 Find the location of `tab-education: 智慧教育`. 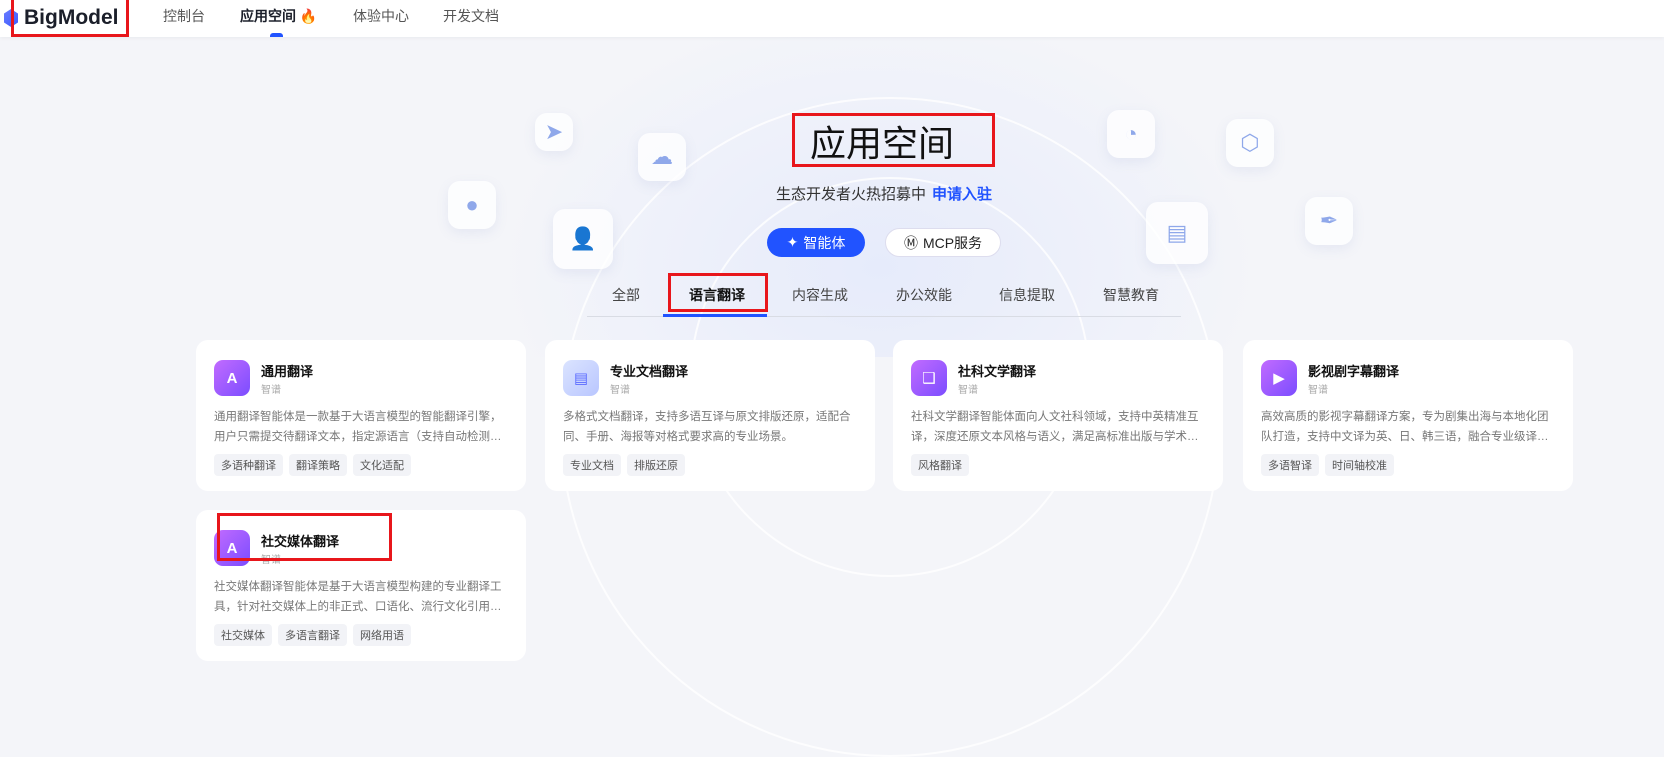

tab-education: 智慧教育 is located at coordinates (1131, 295).